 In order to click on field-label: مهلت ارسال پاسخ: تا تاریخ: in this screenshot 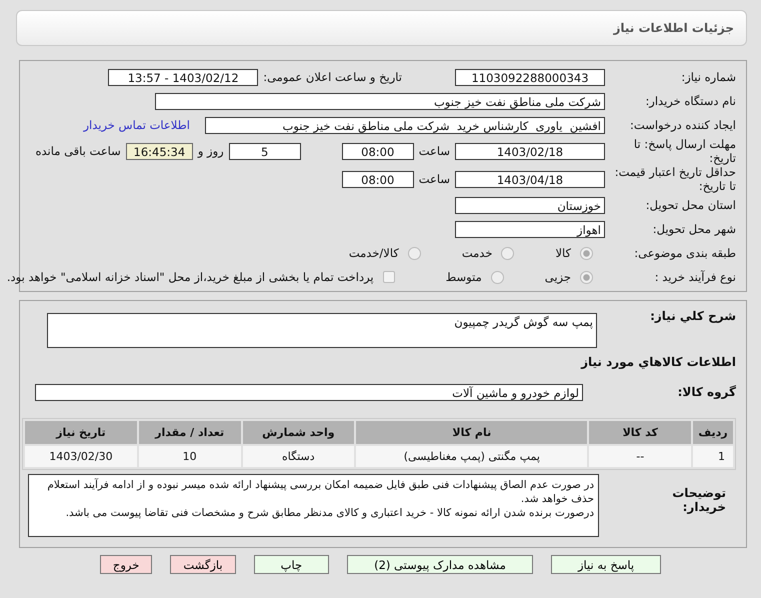, I will do `click(684, 151)`.